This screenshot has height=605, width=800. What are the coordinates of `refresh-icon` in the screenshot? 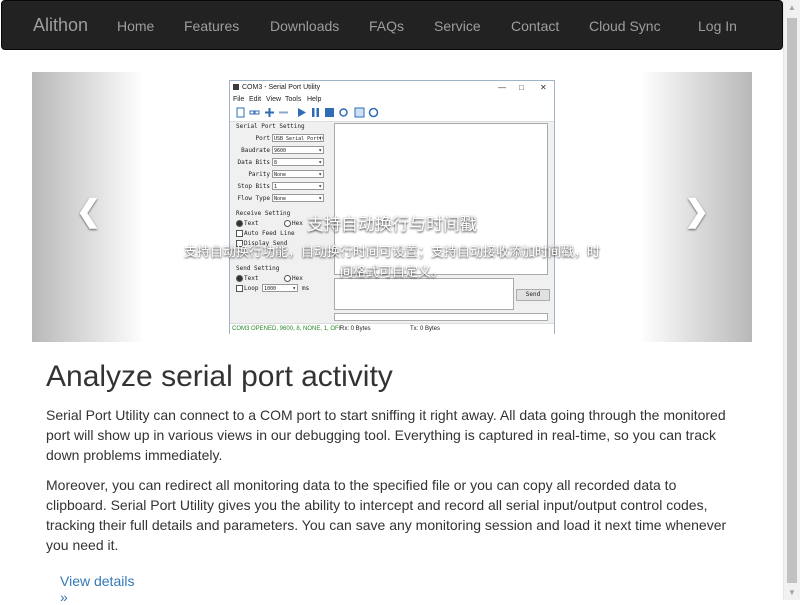 It's located at (343, 112).